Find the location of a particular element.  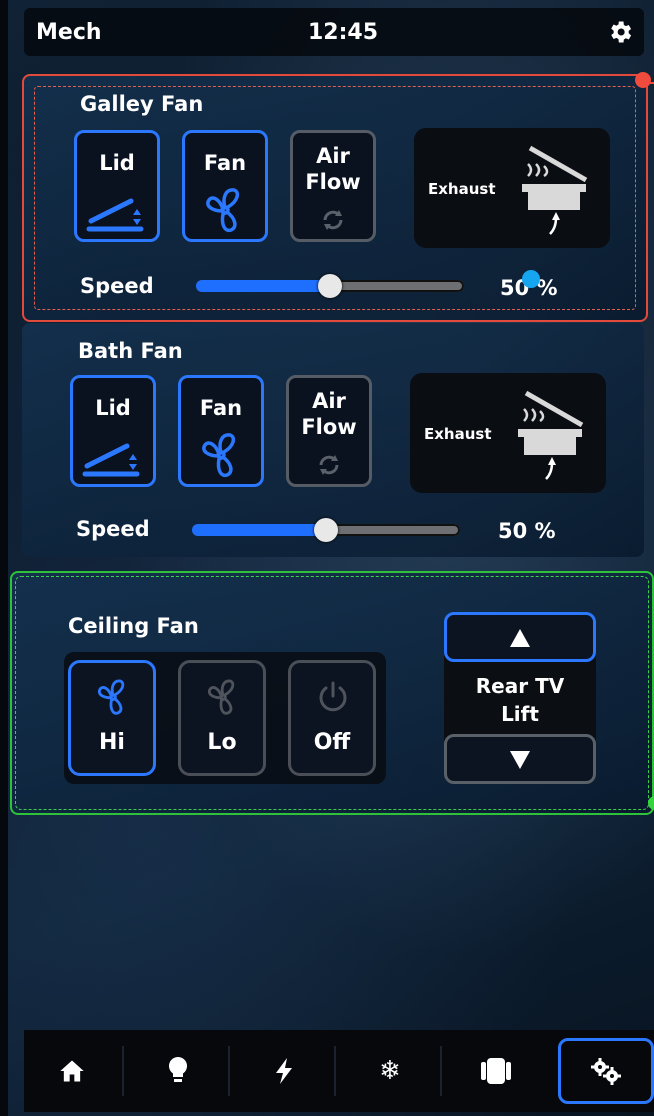

header-bar: Mech 12:45 is located at coordinates (334, 32).